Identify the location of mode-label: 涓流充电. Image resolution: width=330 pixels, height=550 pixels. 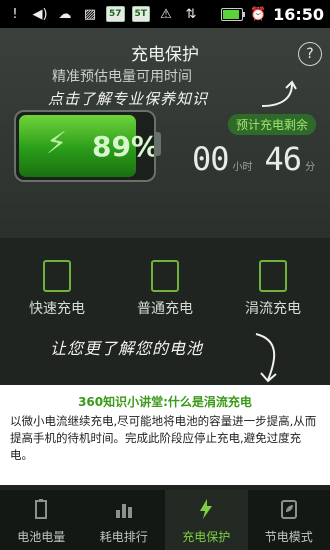
(273, 309).